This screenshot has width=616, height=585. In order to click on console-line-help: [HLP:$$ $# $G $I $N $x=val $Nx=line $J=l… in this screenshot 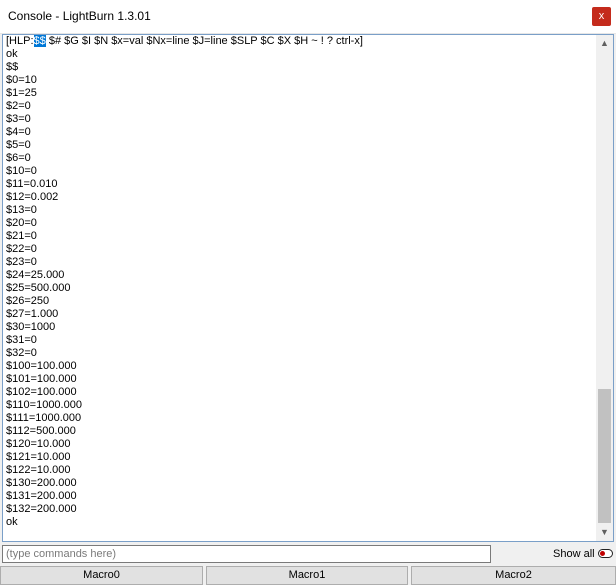, I will do `click(301, 41)`.